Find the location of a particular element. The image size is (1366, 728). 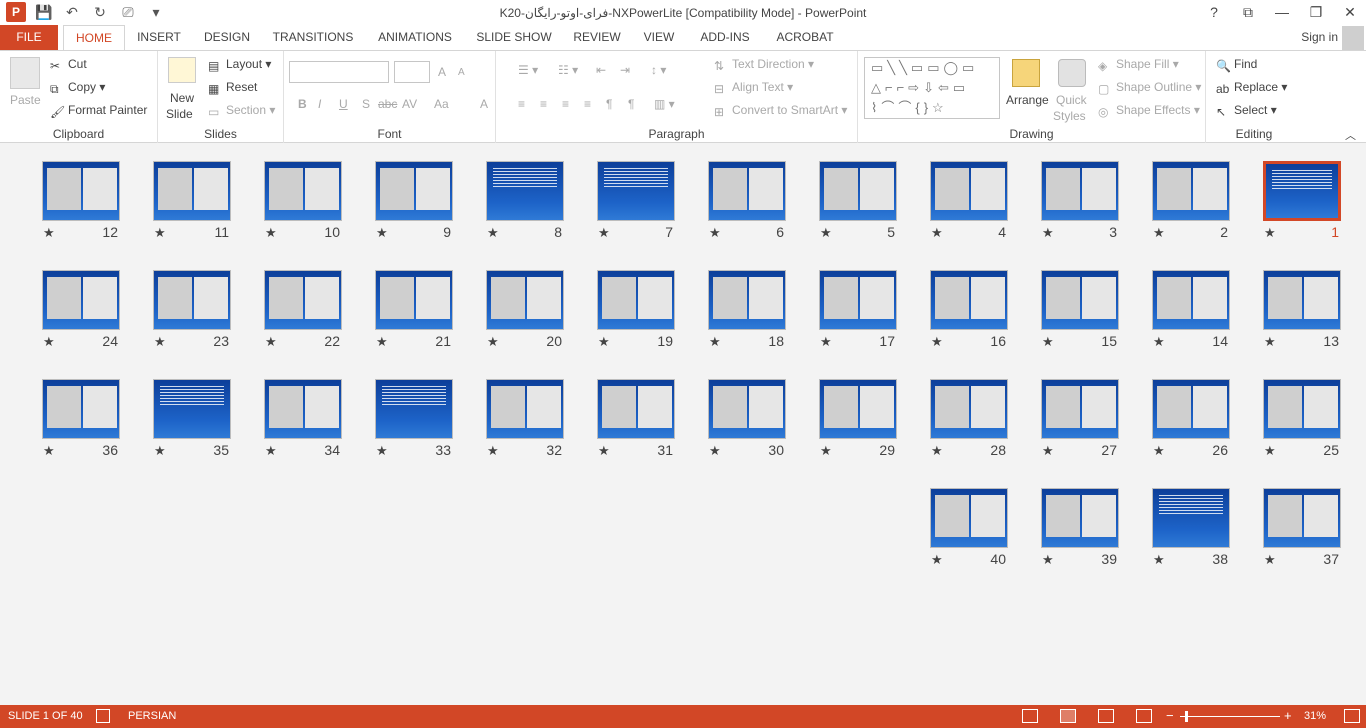

slide-sorter-view-icon is located at coordinates (1068, 716).